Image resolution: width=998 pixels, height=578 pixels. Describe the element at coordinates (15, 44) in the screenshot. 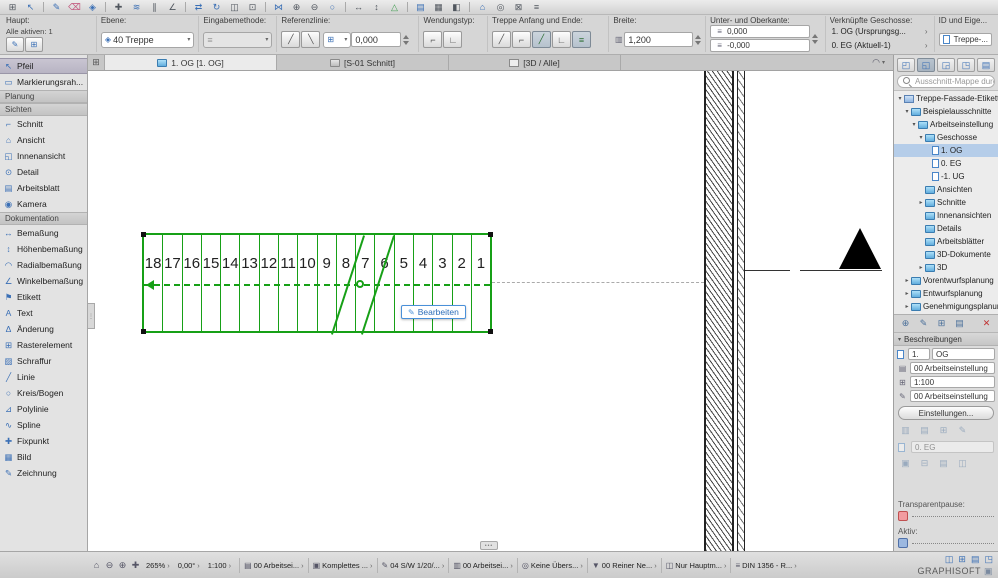

I see `haupt-tool-button: ✎` at that location.